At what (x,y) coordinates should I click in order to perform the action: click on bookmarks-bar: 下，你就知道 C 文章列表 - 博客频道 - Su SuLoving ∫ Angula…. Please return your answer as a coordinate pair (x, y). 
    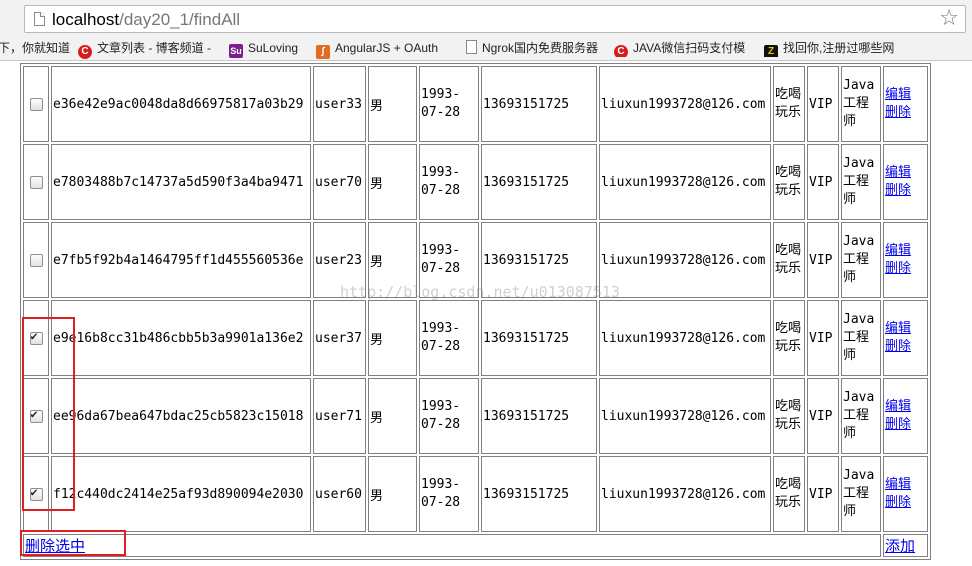
    Looking at the image, I should click on (486, 48).